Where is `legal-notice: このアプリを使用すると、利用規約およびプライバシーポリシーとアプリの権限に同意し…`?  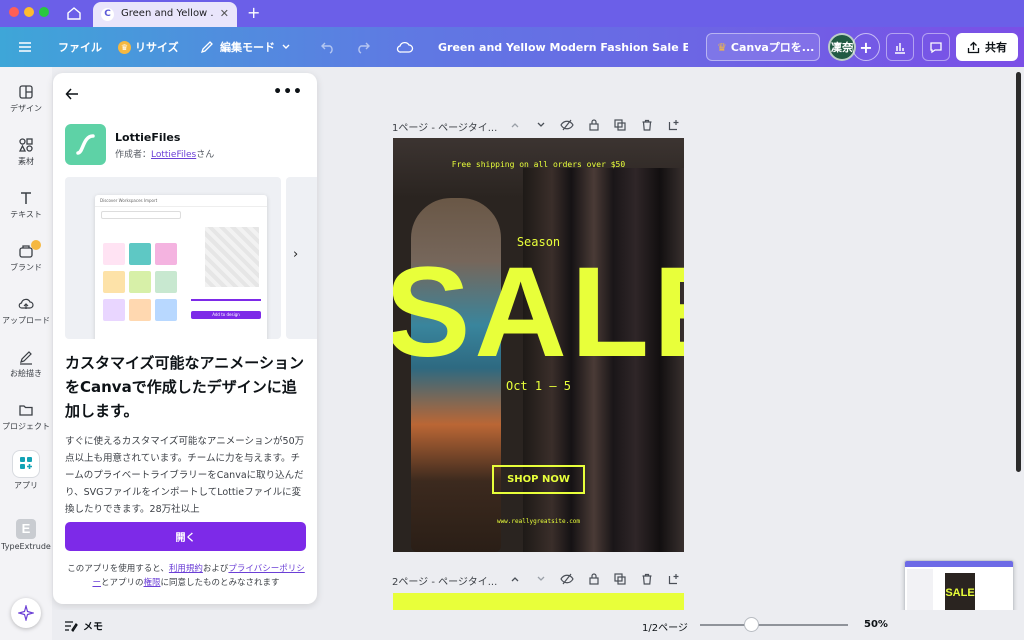
legal-notice: このアプリを使用すると、利用規約およびプライバシーポリシーとアプリの権限に同意し… is located at coordinates (186, 576).